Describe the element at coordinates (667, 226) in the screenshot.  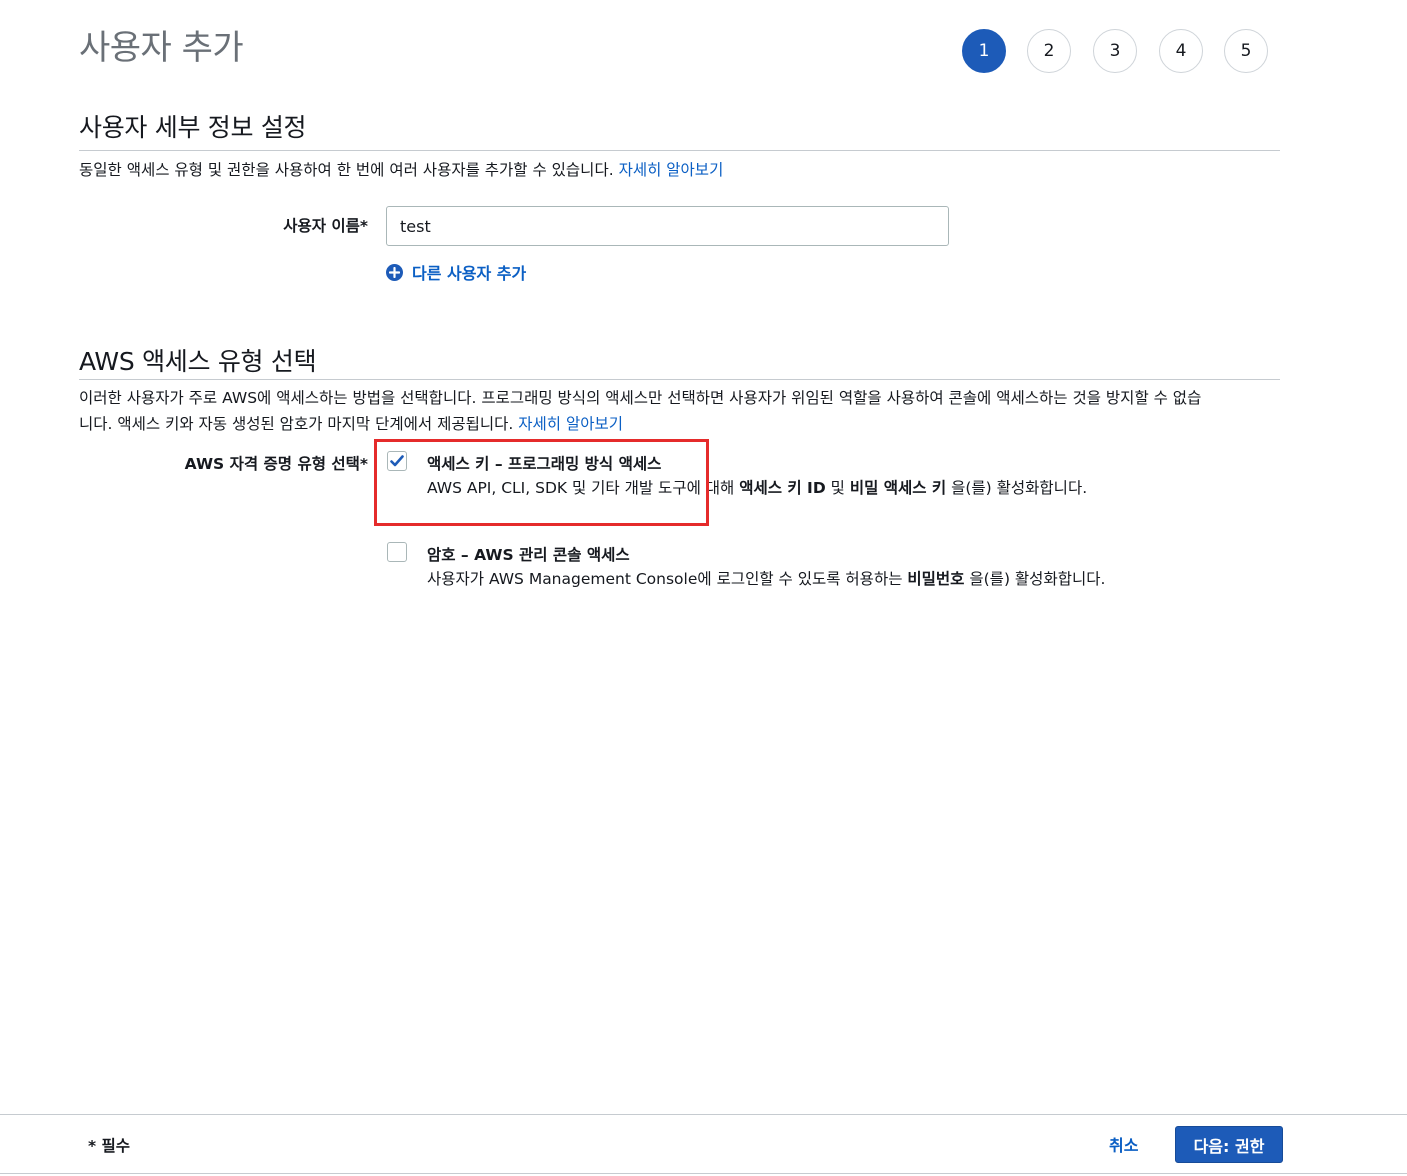
I see `username-input` at that location.